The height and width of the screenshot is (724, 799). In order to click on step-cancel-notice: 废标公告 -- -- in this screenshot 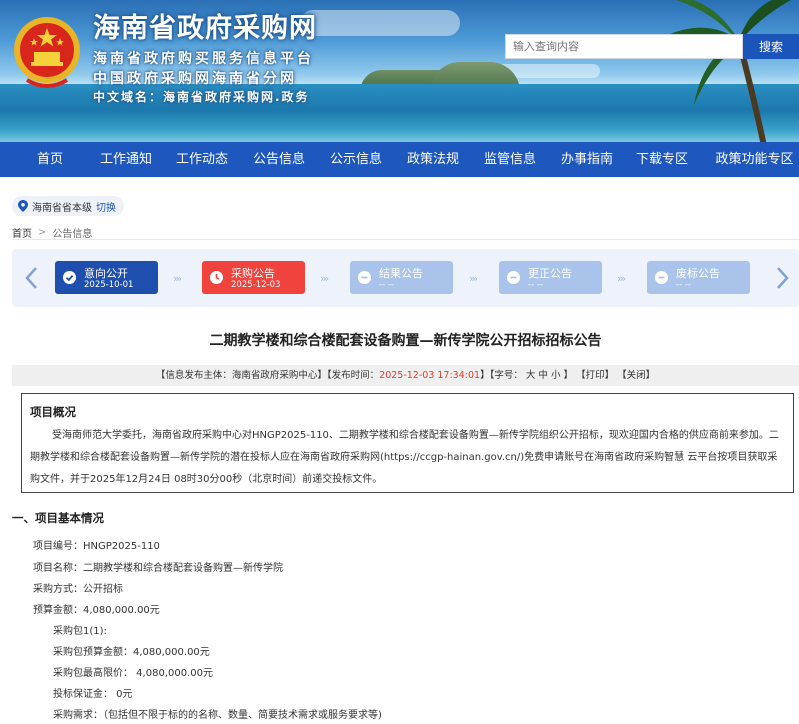, I will do `click(698, 277)`.